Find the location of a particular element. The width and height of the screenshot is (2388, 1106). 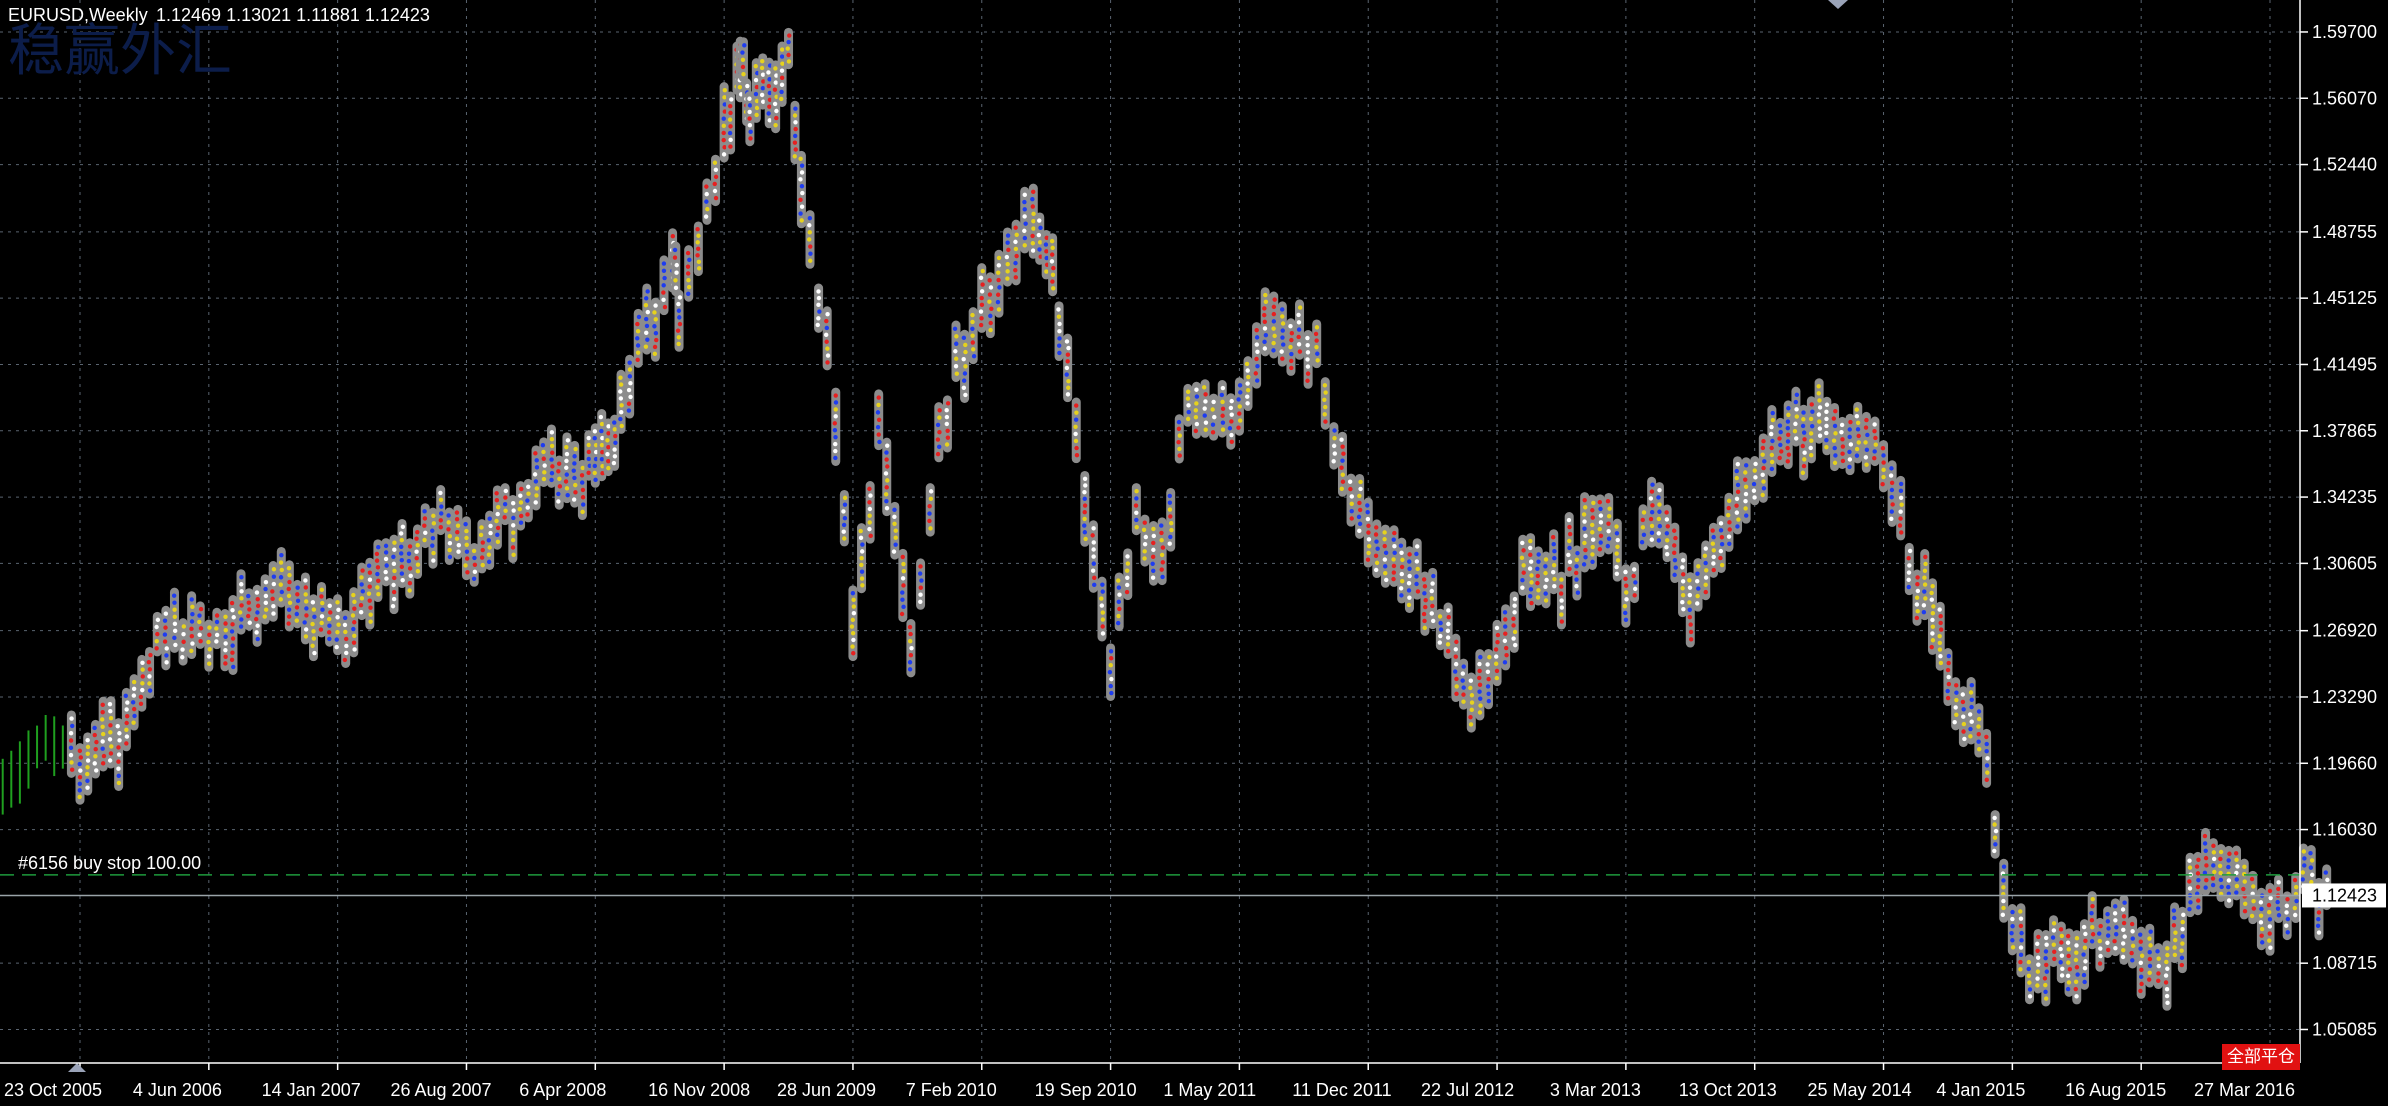

y-tick-label: 1.23290 is located at coordinates (2344, 697).